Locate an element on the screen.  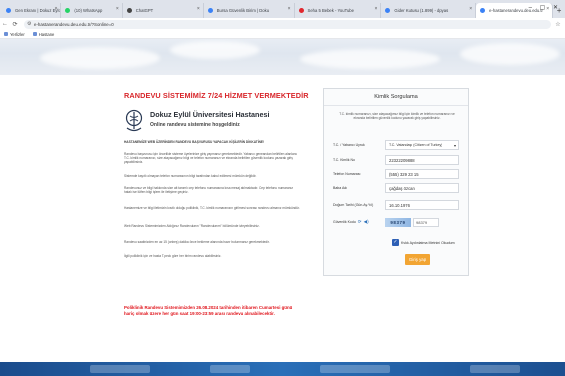
captcha-row: Güvenlik Kodu ⟳ ◀) 98379 98379 is located at coordinates (396, 222).